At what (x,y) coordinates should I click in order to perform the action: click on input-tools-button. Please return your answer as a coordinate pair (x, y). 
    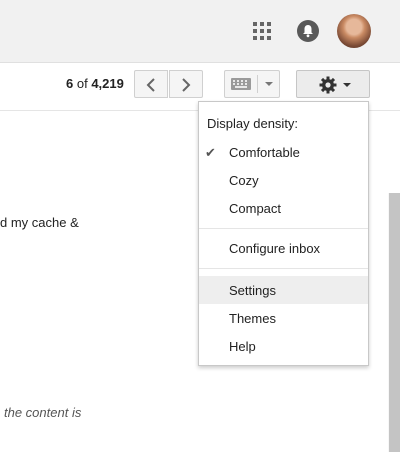
    Looking at the image, I should click on (252, 84).